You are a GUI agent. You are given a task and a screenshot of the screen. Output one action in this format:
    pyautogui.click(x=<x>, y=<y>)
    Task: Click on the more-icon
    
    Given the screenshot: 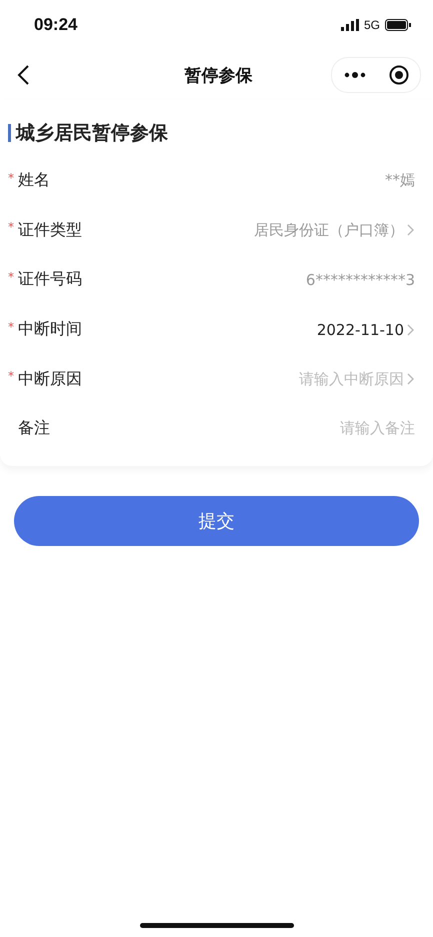 What is the action you would take?
    pyautogui.click(x=355, y=75)
    